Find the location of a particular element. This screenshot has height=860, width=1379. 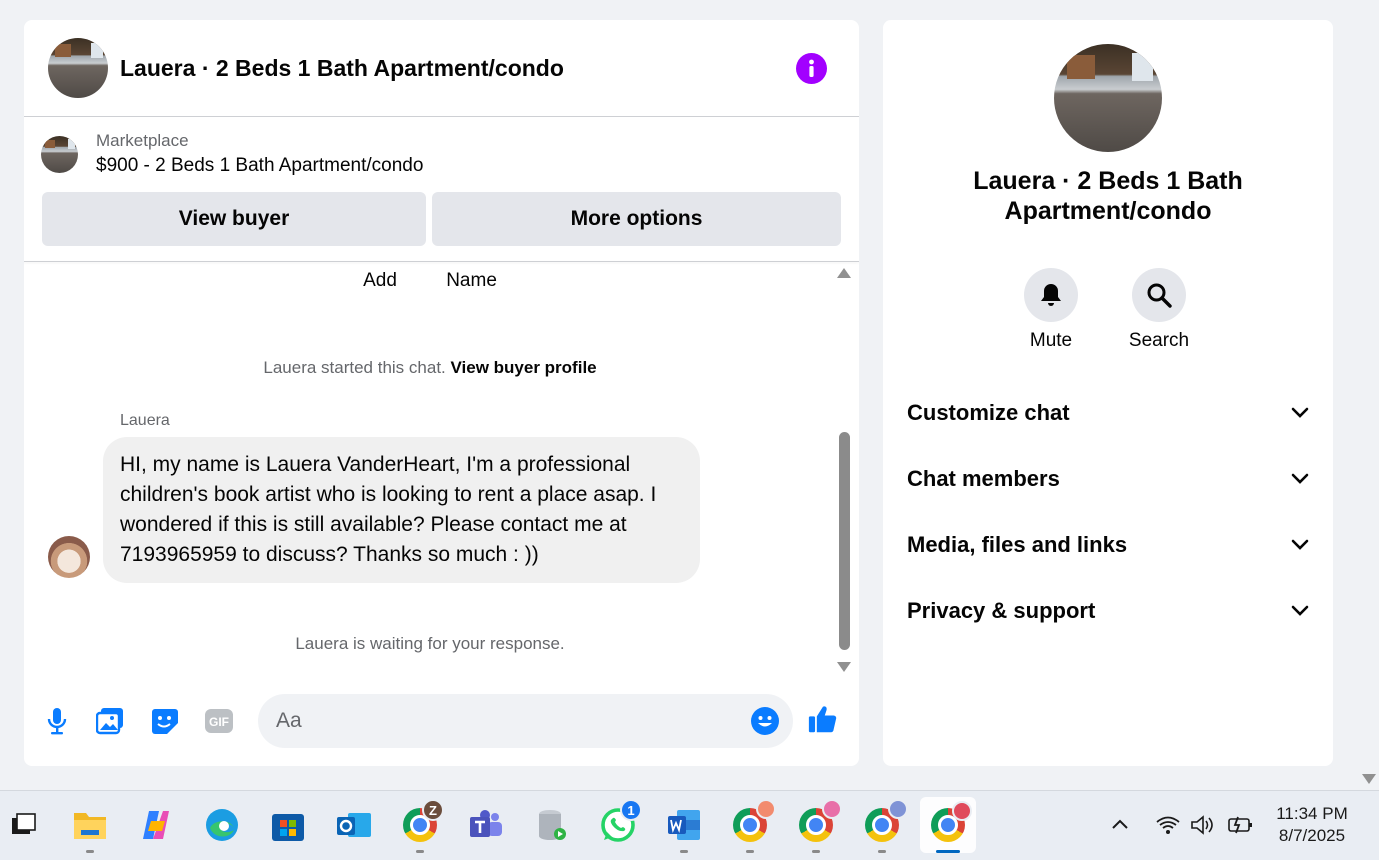

info-icon is located at coordinates (811, 68).